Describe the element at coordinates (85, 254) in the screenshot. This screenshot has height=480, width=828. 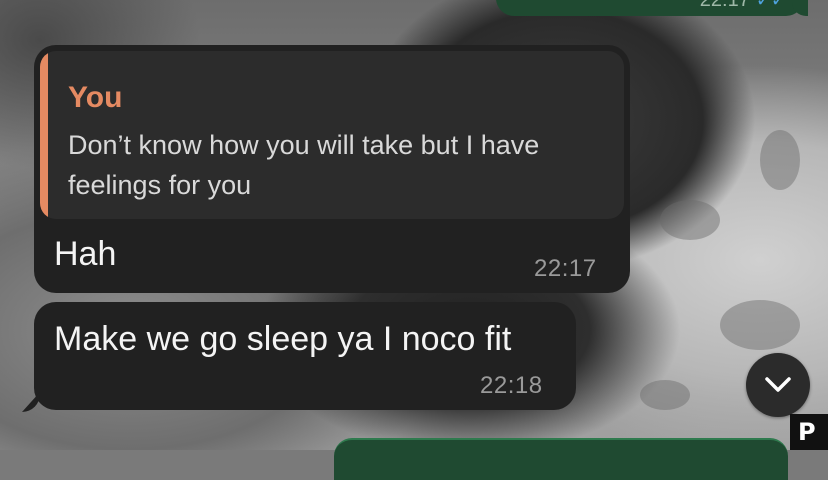
I see `message-text: Hah` at that location.